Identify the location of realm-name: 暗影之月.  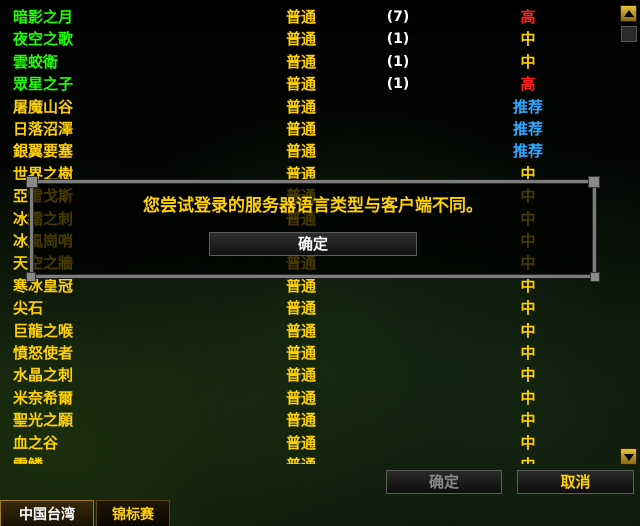
(43, 17).